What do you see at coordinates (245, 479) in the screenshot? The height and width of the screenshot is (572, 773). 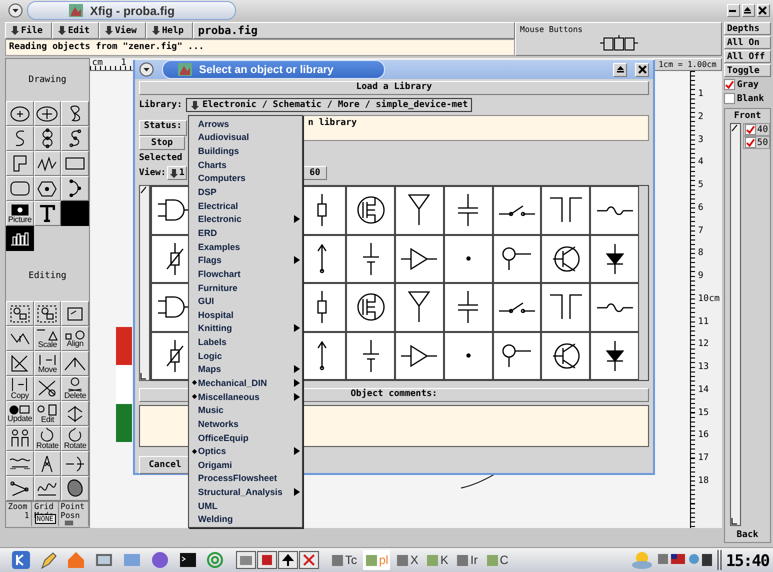 I see `library-menu-item: ProcessFlowsheet` at bounding box center [245, 479].